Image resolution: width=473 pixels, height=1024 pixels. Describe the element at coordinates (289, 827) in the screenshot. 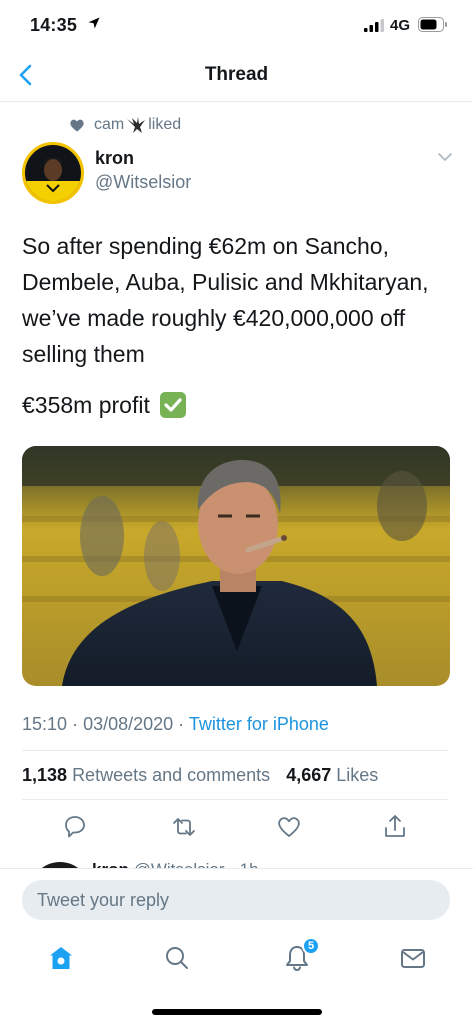

I see `like-heart-icon` at that location.